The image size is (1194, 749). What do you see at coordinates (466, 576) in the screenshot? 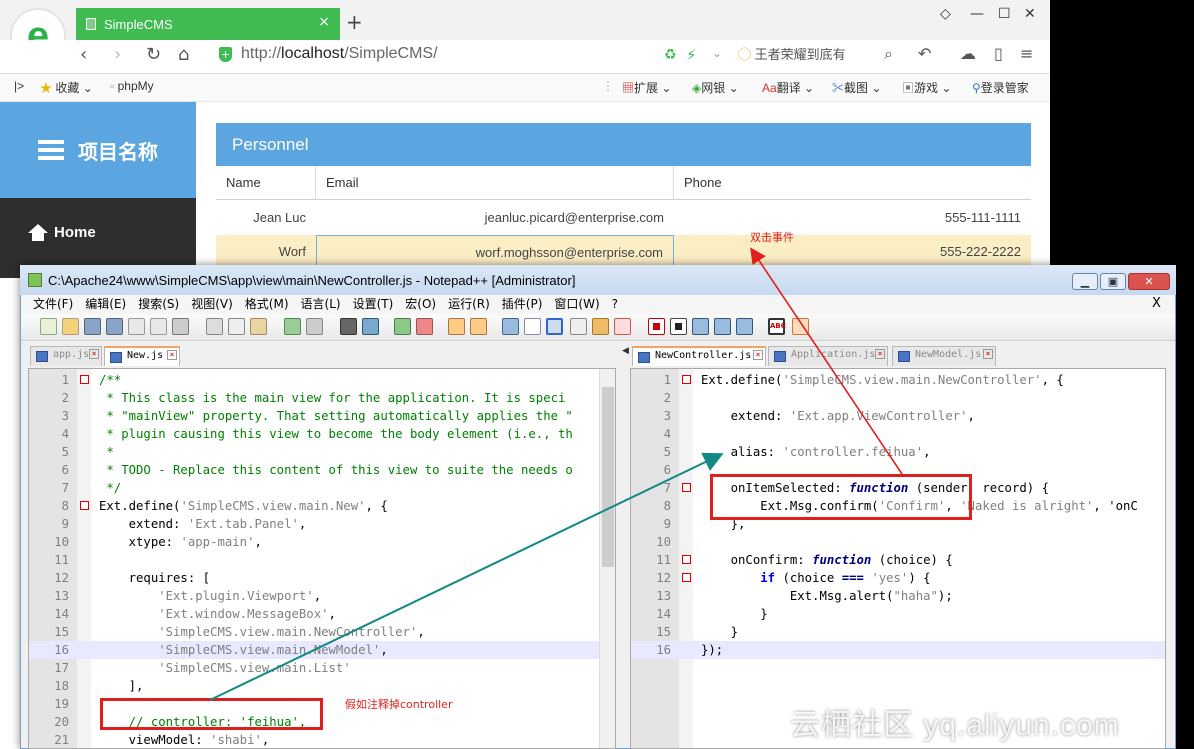
I see `arrow-teal` at bounding box center [466, 576].